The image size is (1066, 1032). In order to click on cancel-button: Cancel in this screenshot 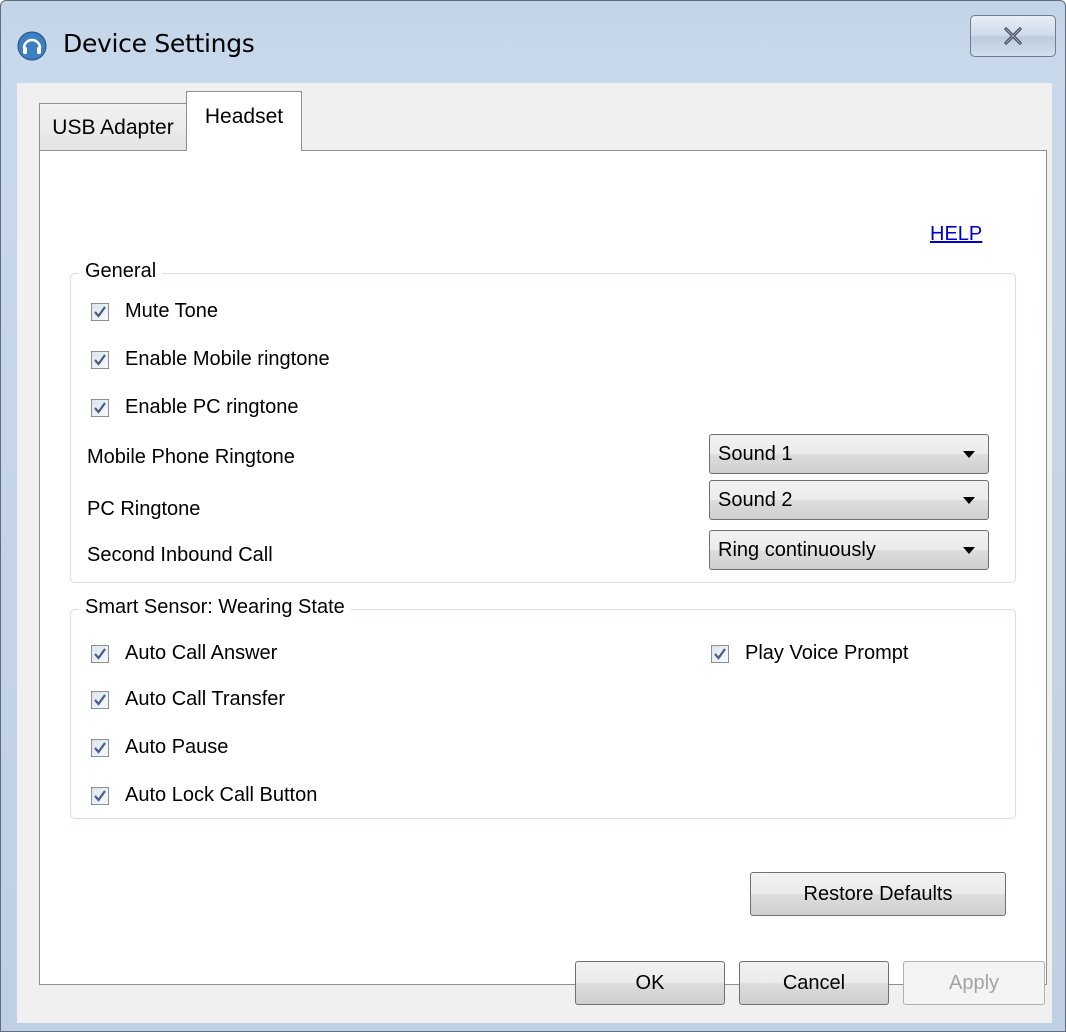, I will do `click(814, 983)`.